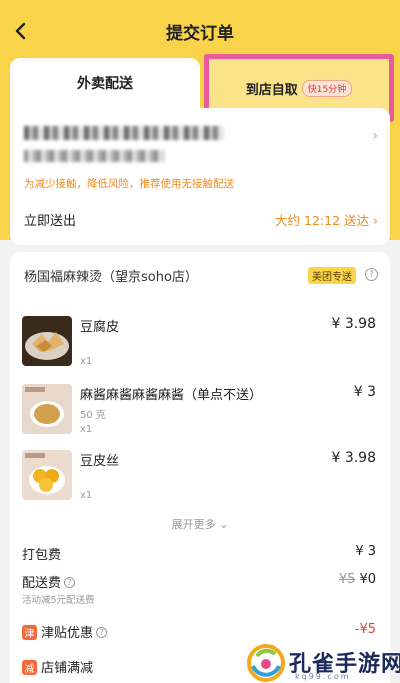 This screenshot has width=400, height=683. What do you see at coordinates (47, 475) in the screenshot?
I see `item-image-tofu-shreds` at bounding box center [47, 475].